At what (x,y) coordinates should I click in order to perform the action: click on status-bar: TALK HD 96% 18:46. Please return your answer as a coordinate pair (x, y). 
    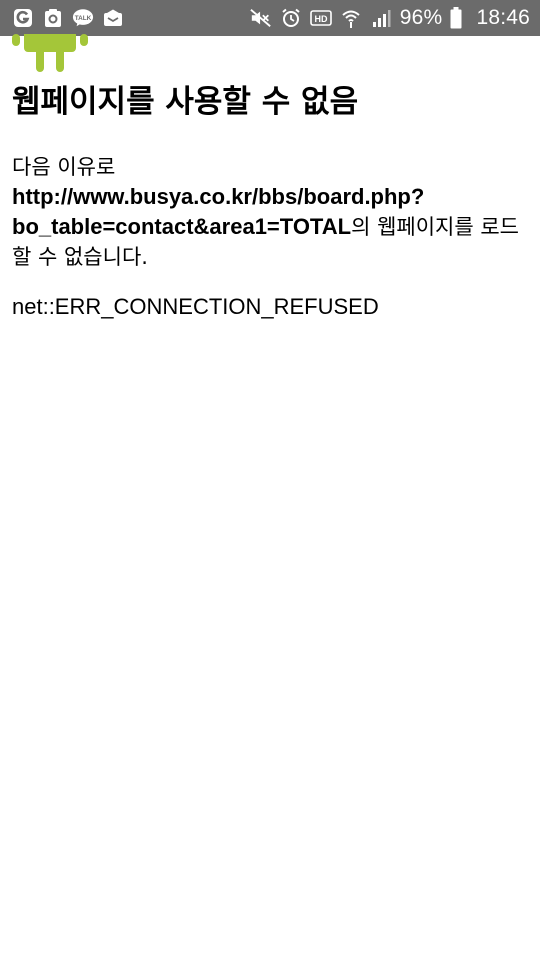
    Looking at the image, I should click on (270, 18).